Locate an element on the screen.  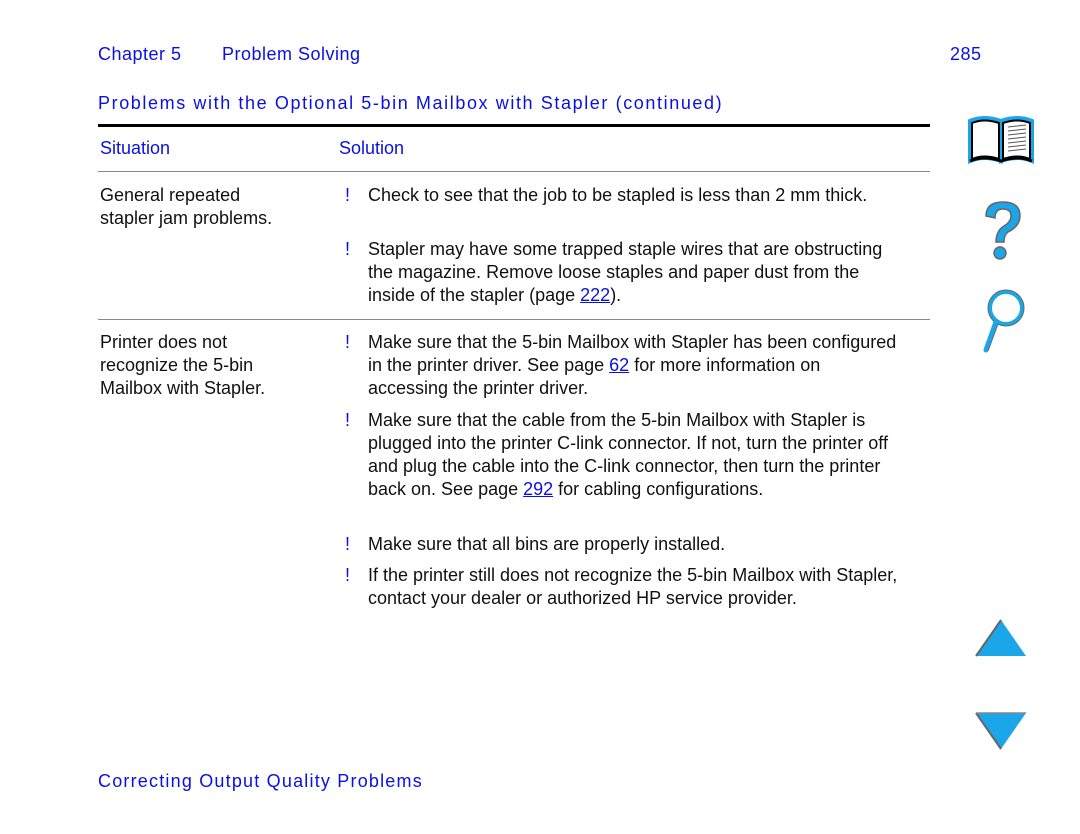
book-contents-icon is located at coordinates (1002, 139).